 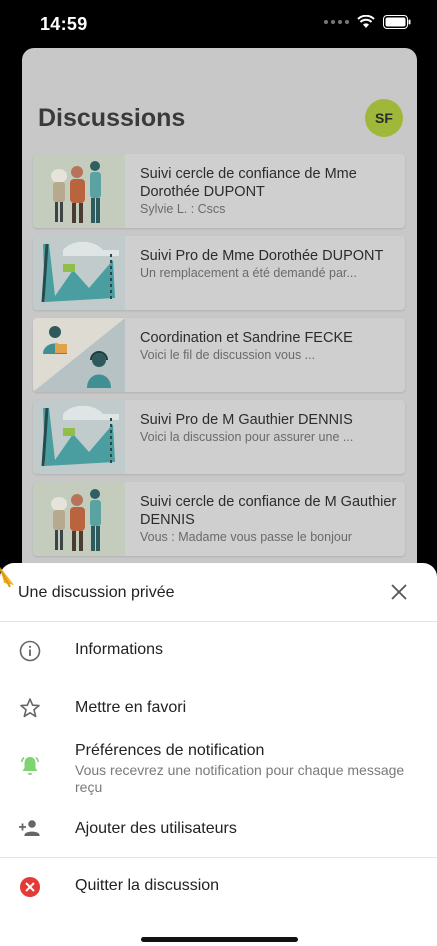 What do you see at coordinates (399, 592) in the screenshot?
I see `close-icon` at bounding box center [399, 592].